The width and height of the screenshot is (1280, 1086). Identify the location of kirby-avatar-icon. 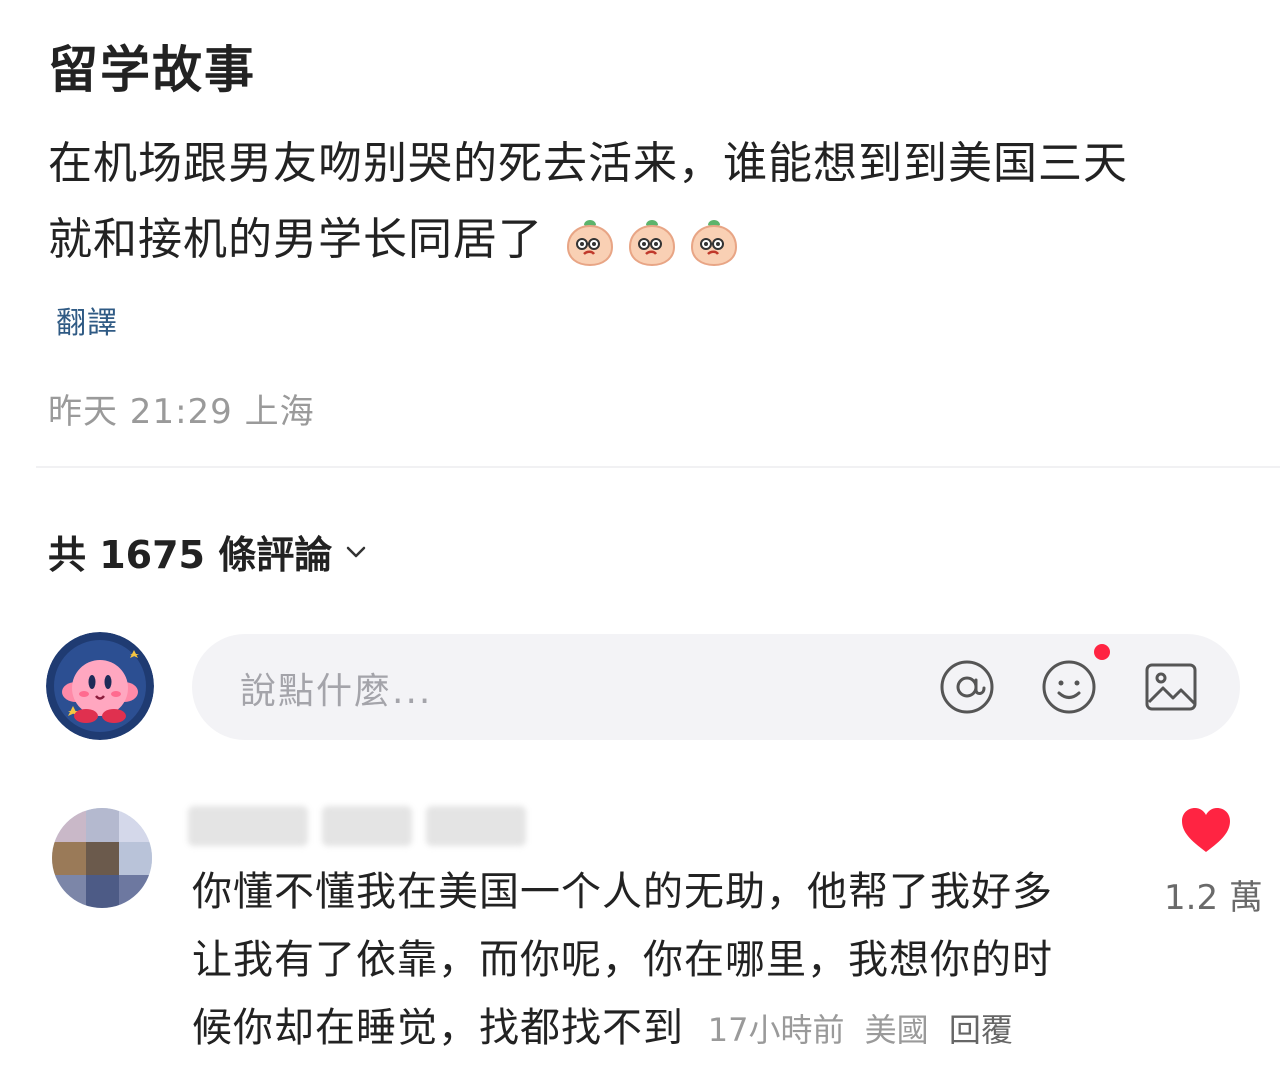
(100, 686).